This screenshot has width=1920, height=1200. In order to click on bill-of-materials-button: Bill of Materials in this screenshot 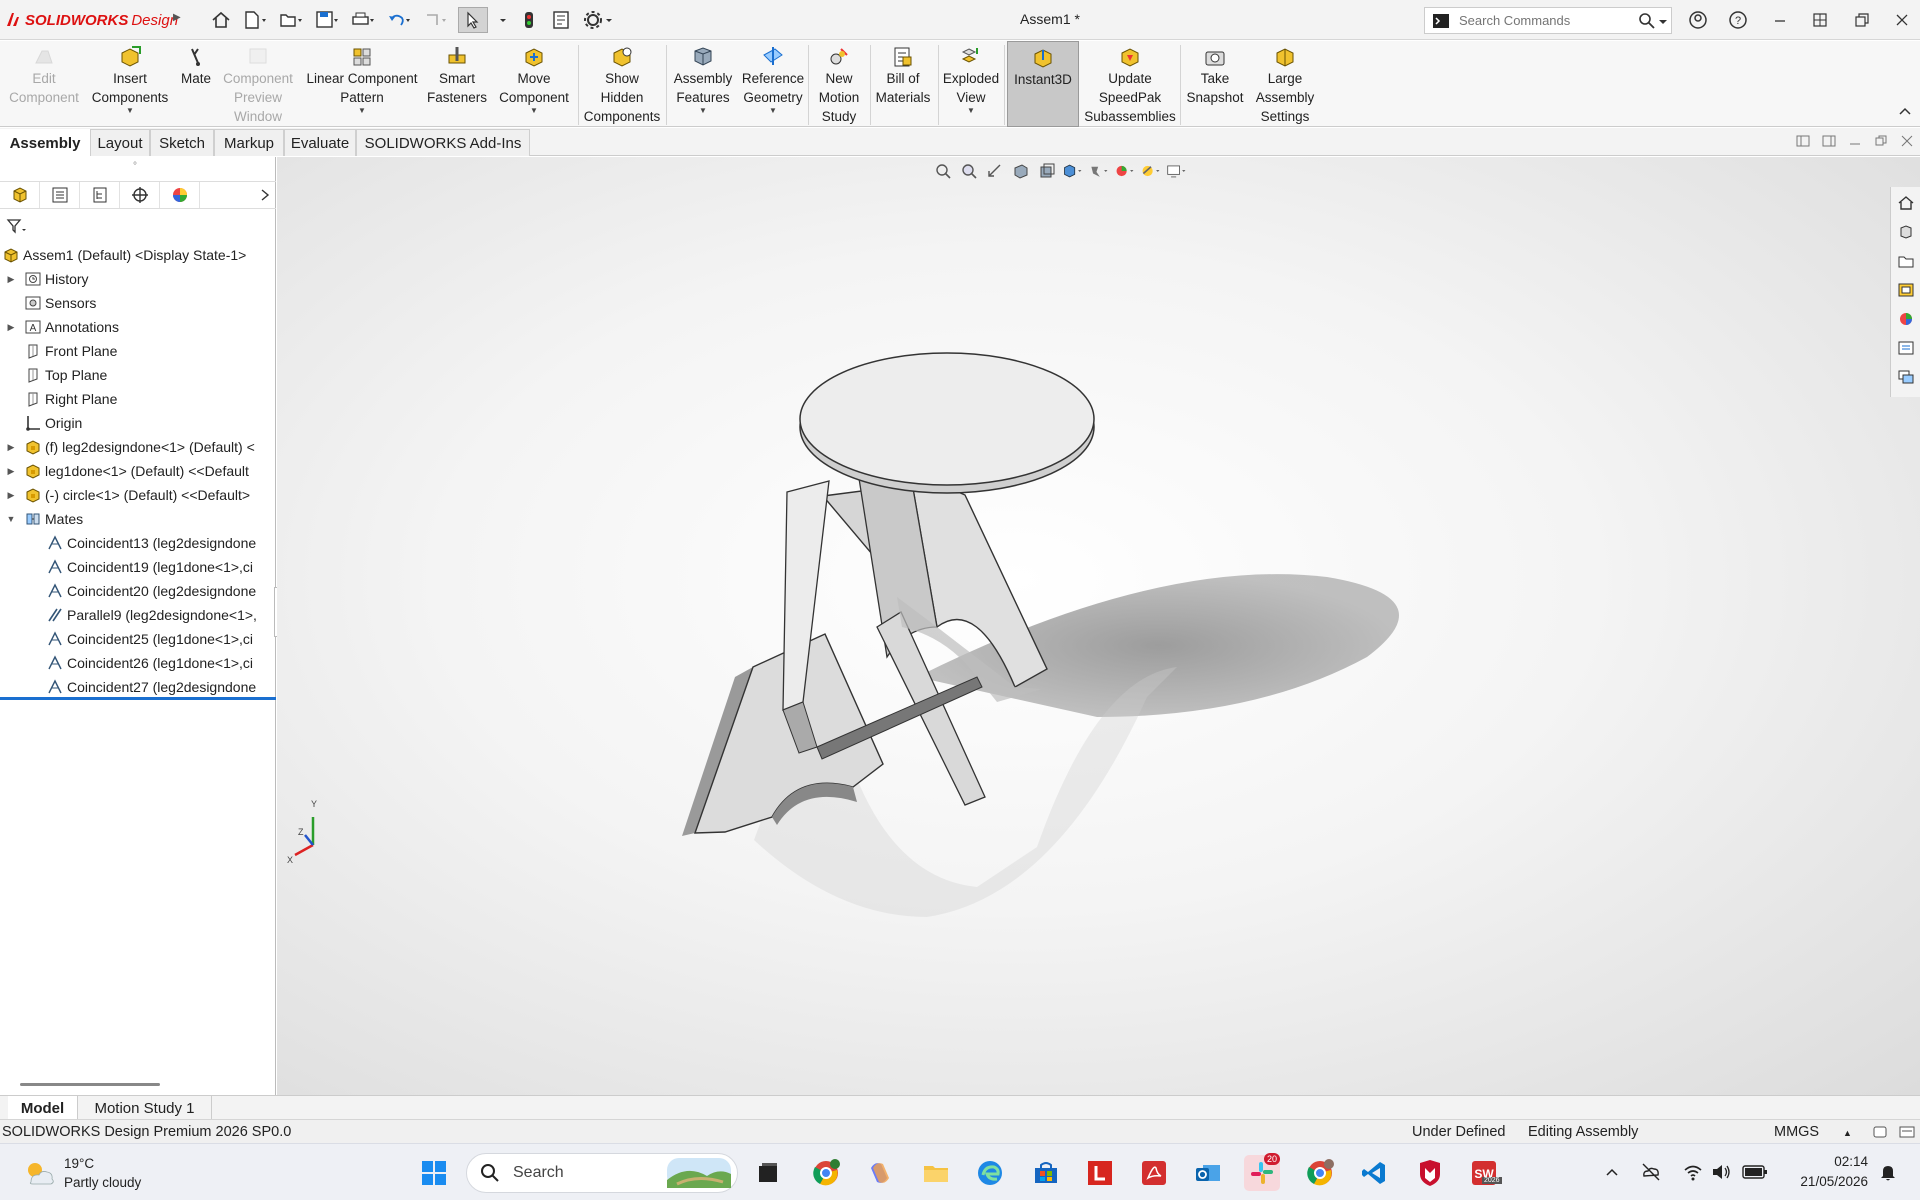, I will do `click(903, 84)`.